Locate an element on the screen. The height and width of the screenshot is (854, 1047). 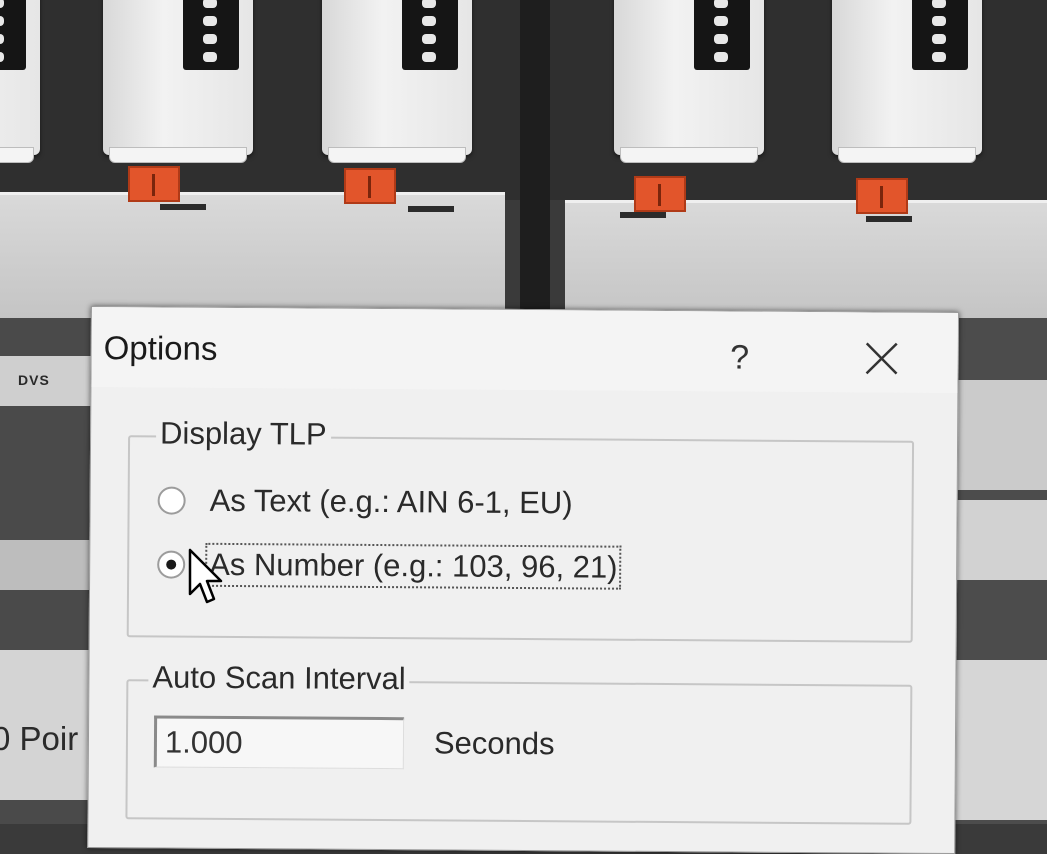
as-text-option: As Text (e.g.: AIN 6-1, EU) is located at coordinates (365, 501).